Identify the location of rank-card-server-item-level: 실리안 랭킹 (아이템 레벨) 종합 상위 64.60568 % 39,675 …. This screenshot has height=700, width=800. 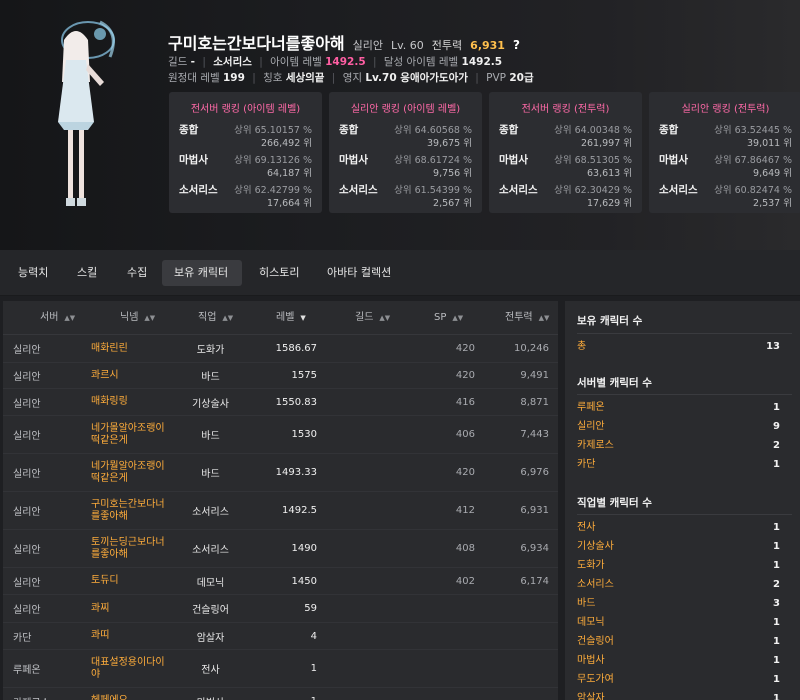
(405, 152).